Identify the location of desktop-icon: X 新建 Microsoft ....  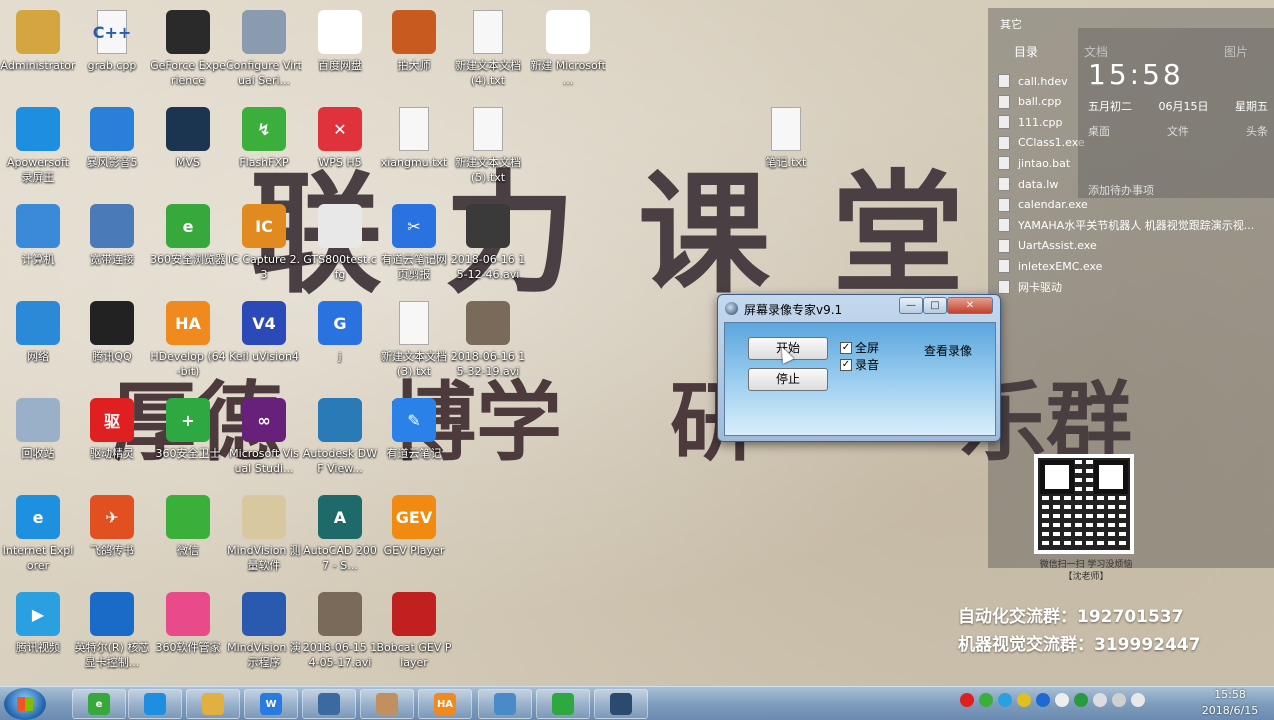
(568, 50).